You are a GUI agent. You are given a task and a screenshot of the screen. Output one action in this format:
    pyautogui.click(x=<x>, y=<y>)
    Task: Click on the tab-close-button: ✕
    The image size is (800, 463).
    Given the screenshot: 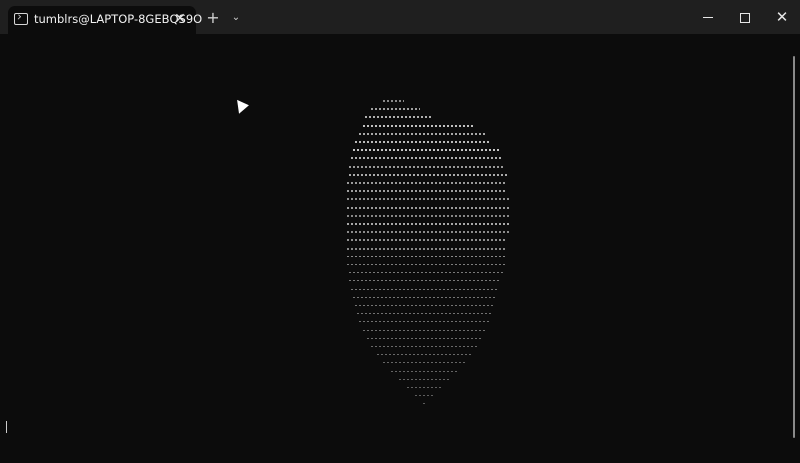 What is the action you would take?
    pyautogui.click(x=180, y=19)
    